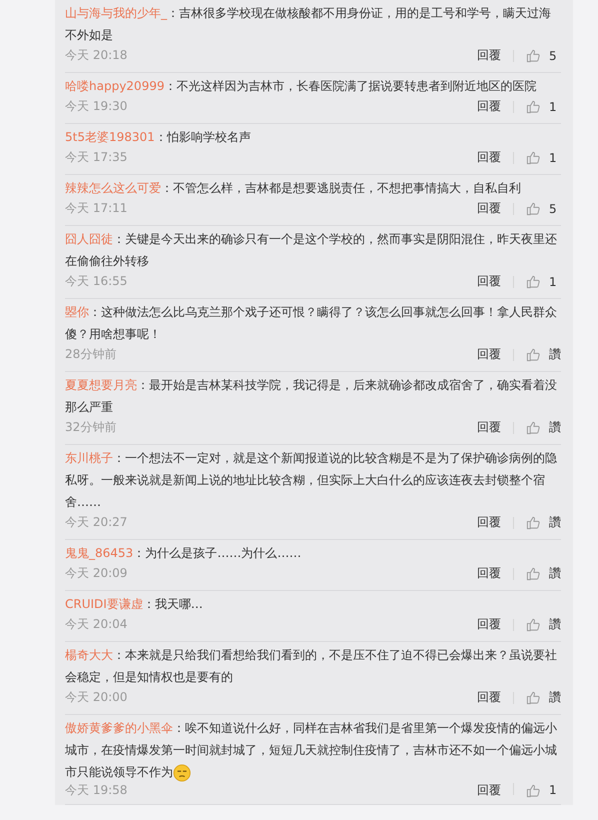  Describe the element at coordinates (91, 354) in the screenshot. I see `comment-time: 28分钟前` at that location.